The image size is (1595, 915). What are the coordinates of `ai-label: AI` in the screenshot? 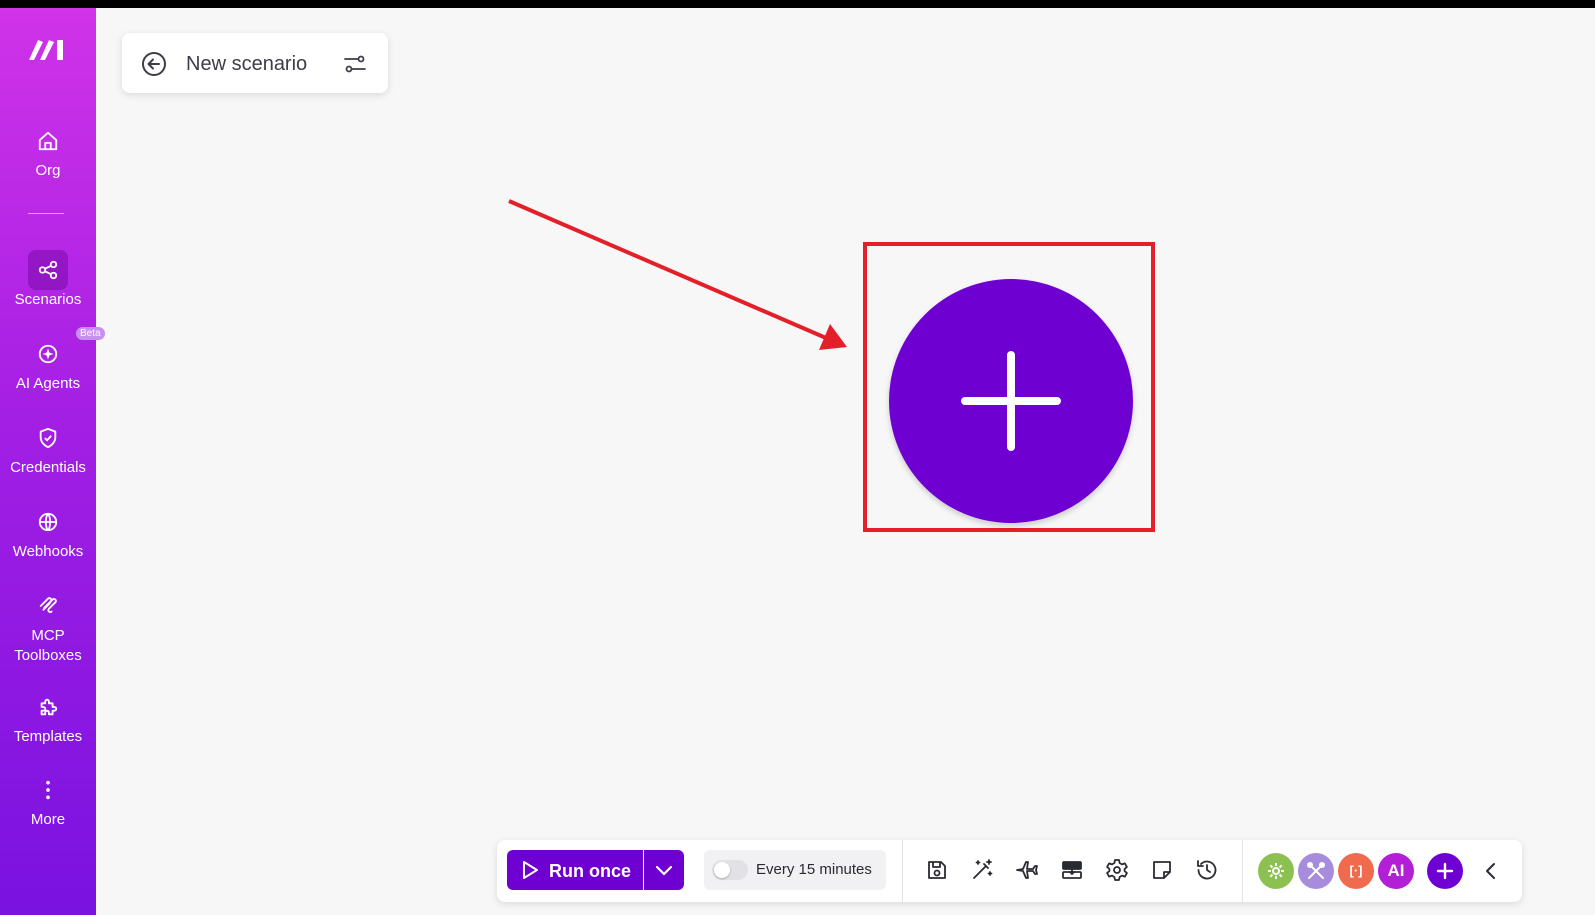 It's located at (1396, 870).